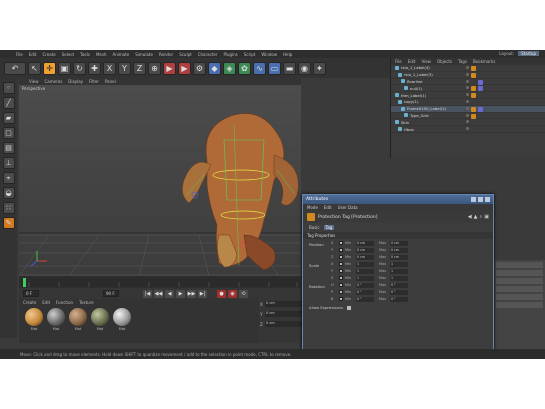 The width and height of the screenshot is (545, 409). I want to click on material-menu-edit: Edit, so click(46, 302).